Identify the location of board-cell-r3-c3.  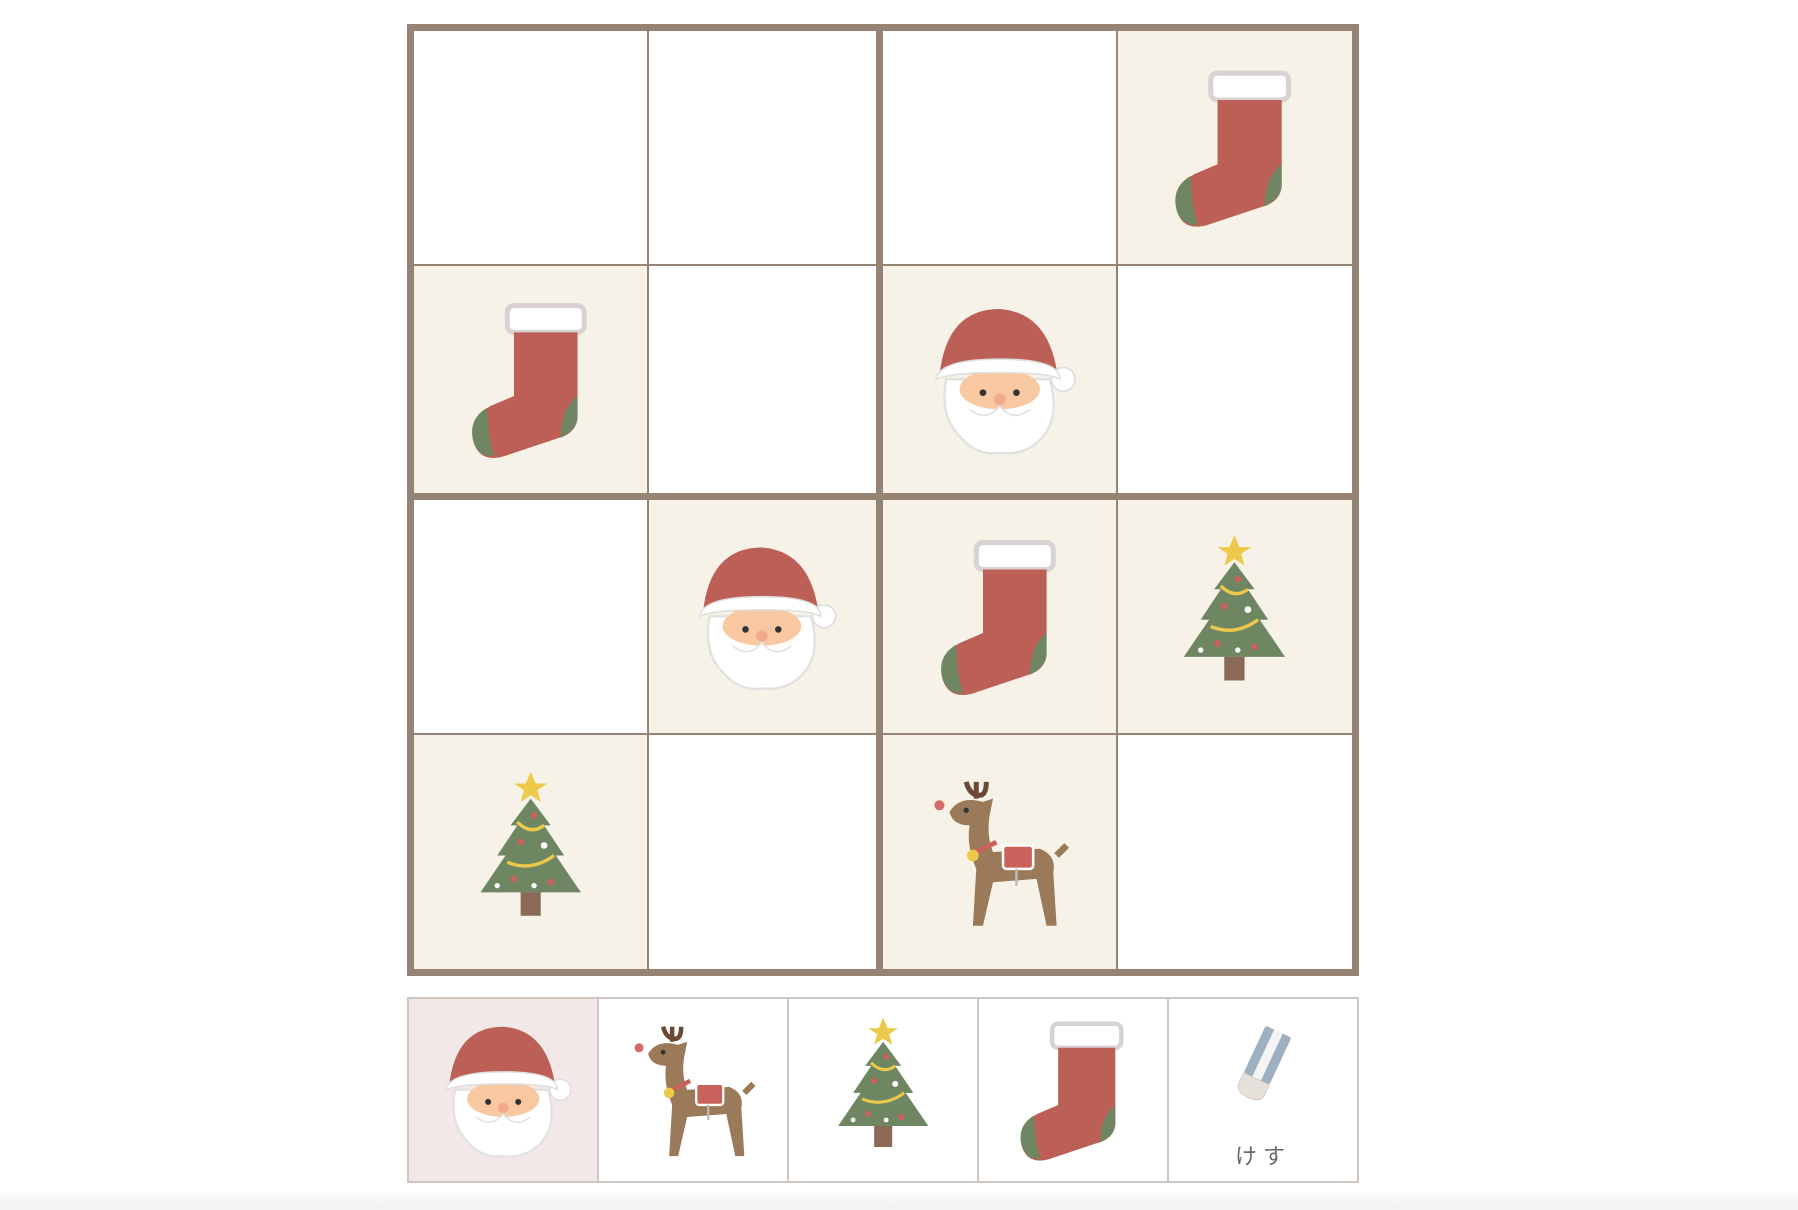
(1000, 617).